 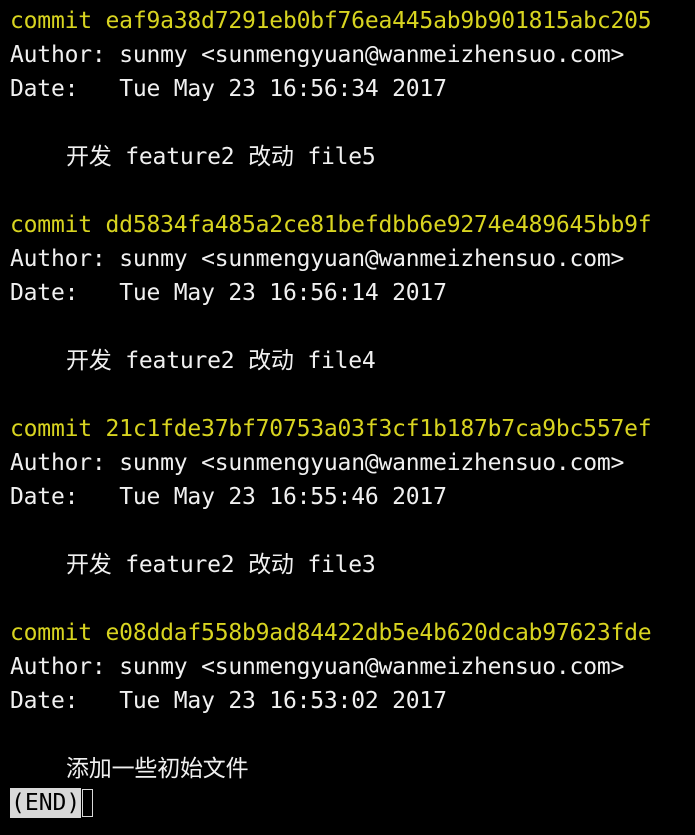 I want to click on commit-hash: e08ddaf558b9ad84422db5e4b620dcab97623fde, so click(x=378, y=633).